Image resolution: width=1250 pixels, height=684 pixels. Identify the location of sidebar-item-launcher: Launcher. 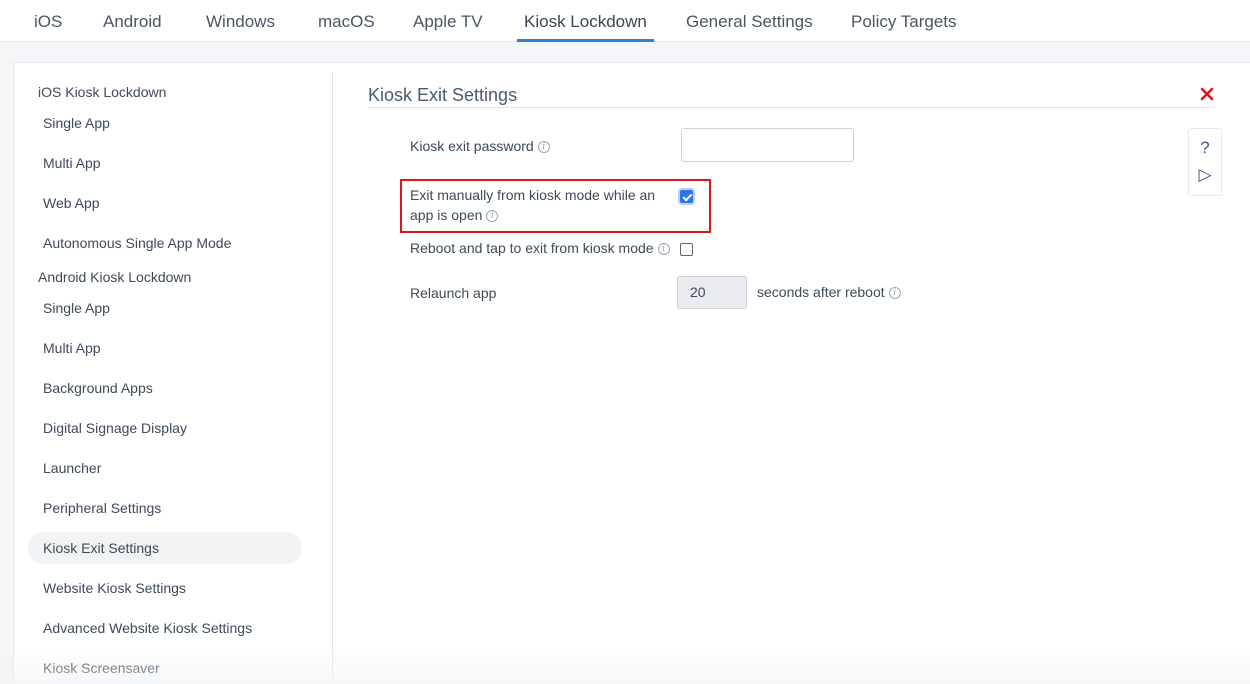
(165, 468).